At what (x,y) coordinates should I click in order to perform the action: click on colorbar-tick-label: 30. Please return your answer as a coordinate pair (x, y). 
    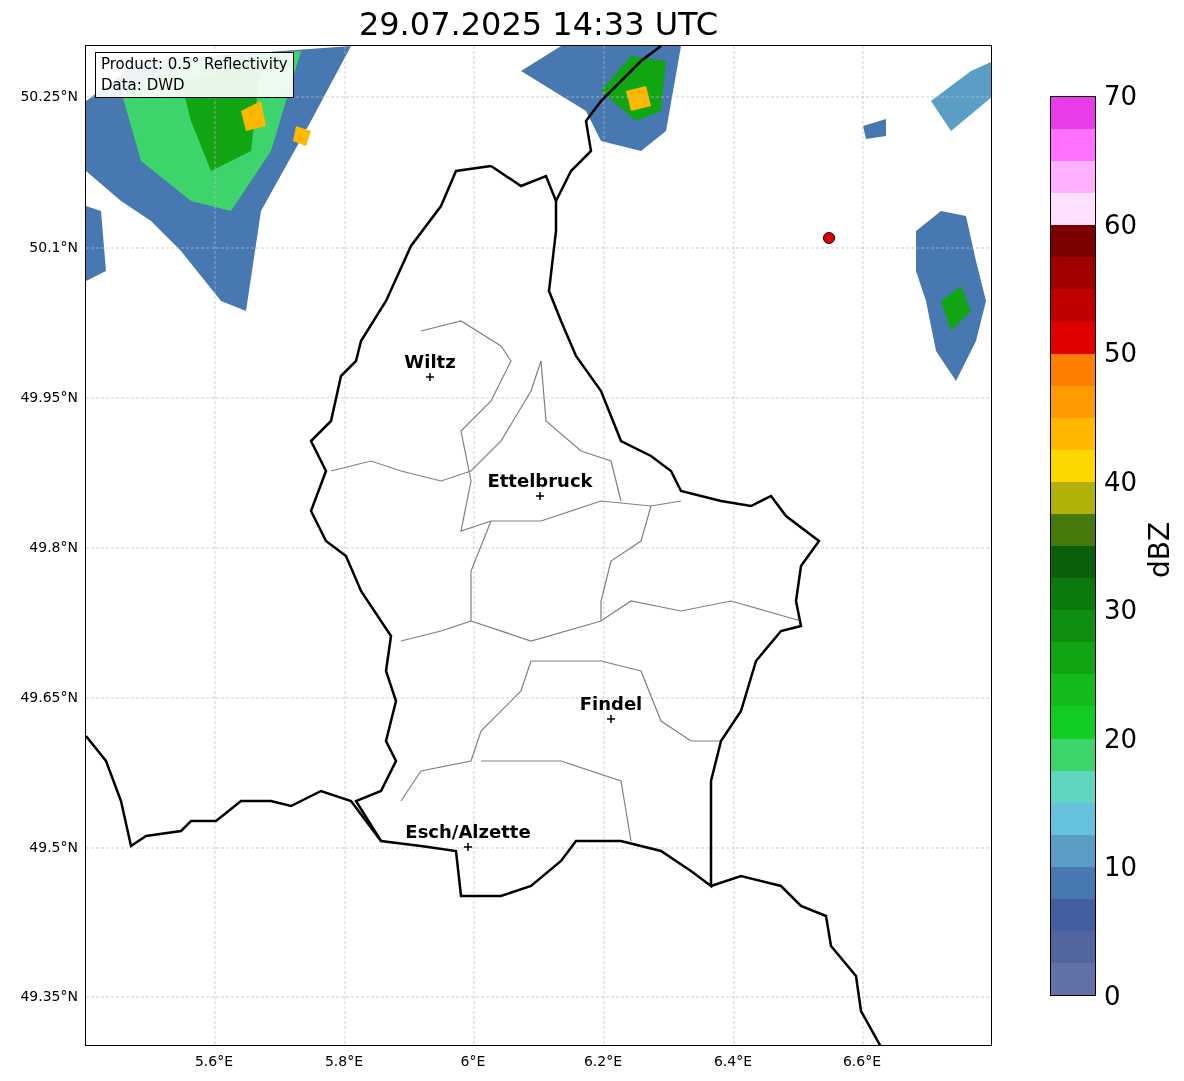
    Looking at the image, I should click on (1121, 610).